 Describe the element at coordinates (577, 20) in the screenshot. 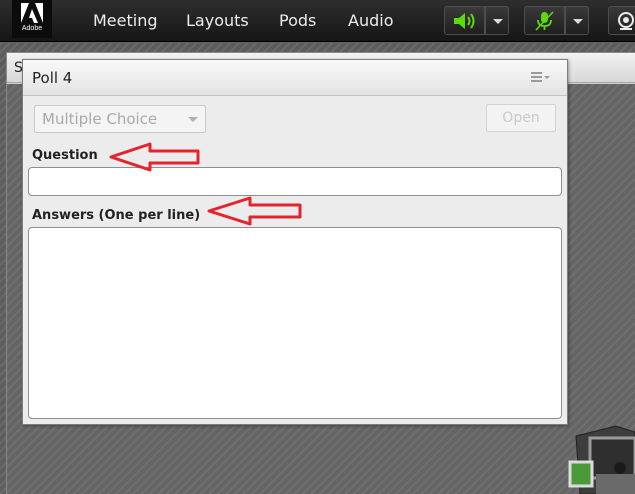

I see `microphone-options-button` at that location.